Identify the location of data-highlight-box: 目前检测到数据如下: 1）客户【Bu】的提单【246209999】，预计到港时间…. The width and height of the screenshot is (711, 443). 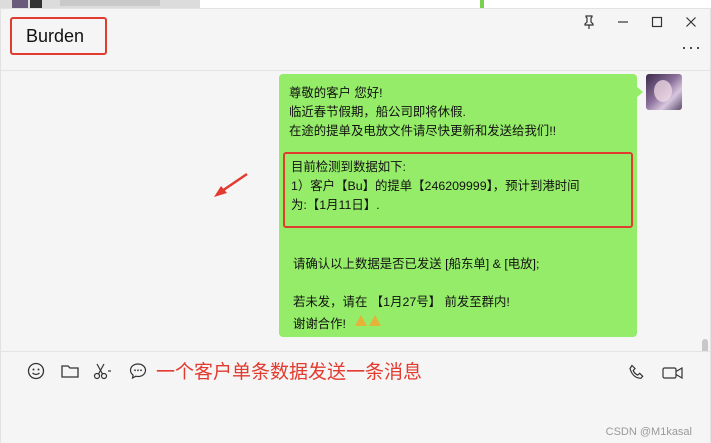
(458, 190).